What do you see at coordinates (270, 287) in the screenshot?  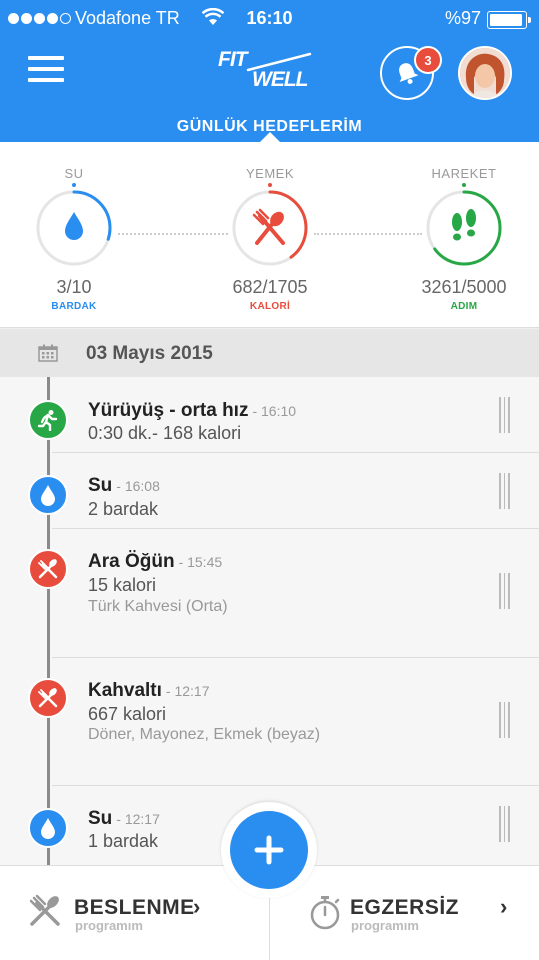 I see `goal-value: 682/1705` at bounding box center [270, 287].